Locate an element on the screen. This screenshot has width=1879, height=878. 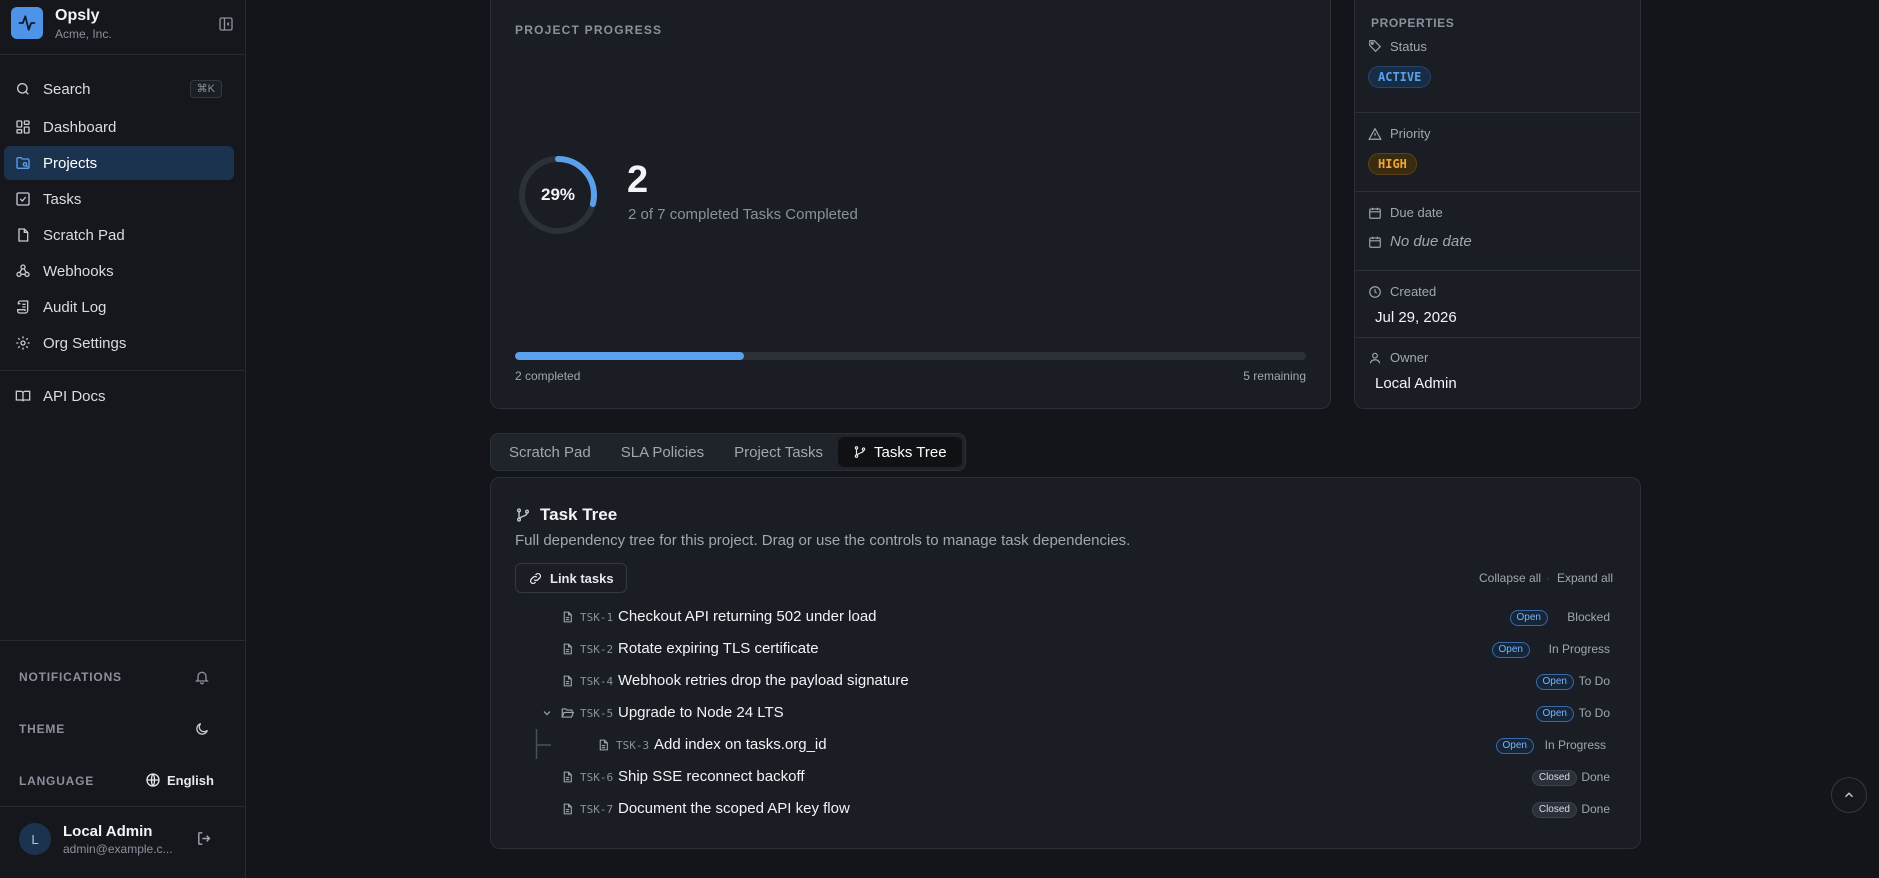
task-title: Rotate expiring TLS certificate is located at coordinates (718, 648).